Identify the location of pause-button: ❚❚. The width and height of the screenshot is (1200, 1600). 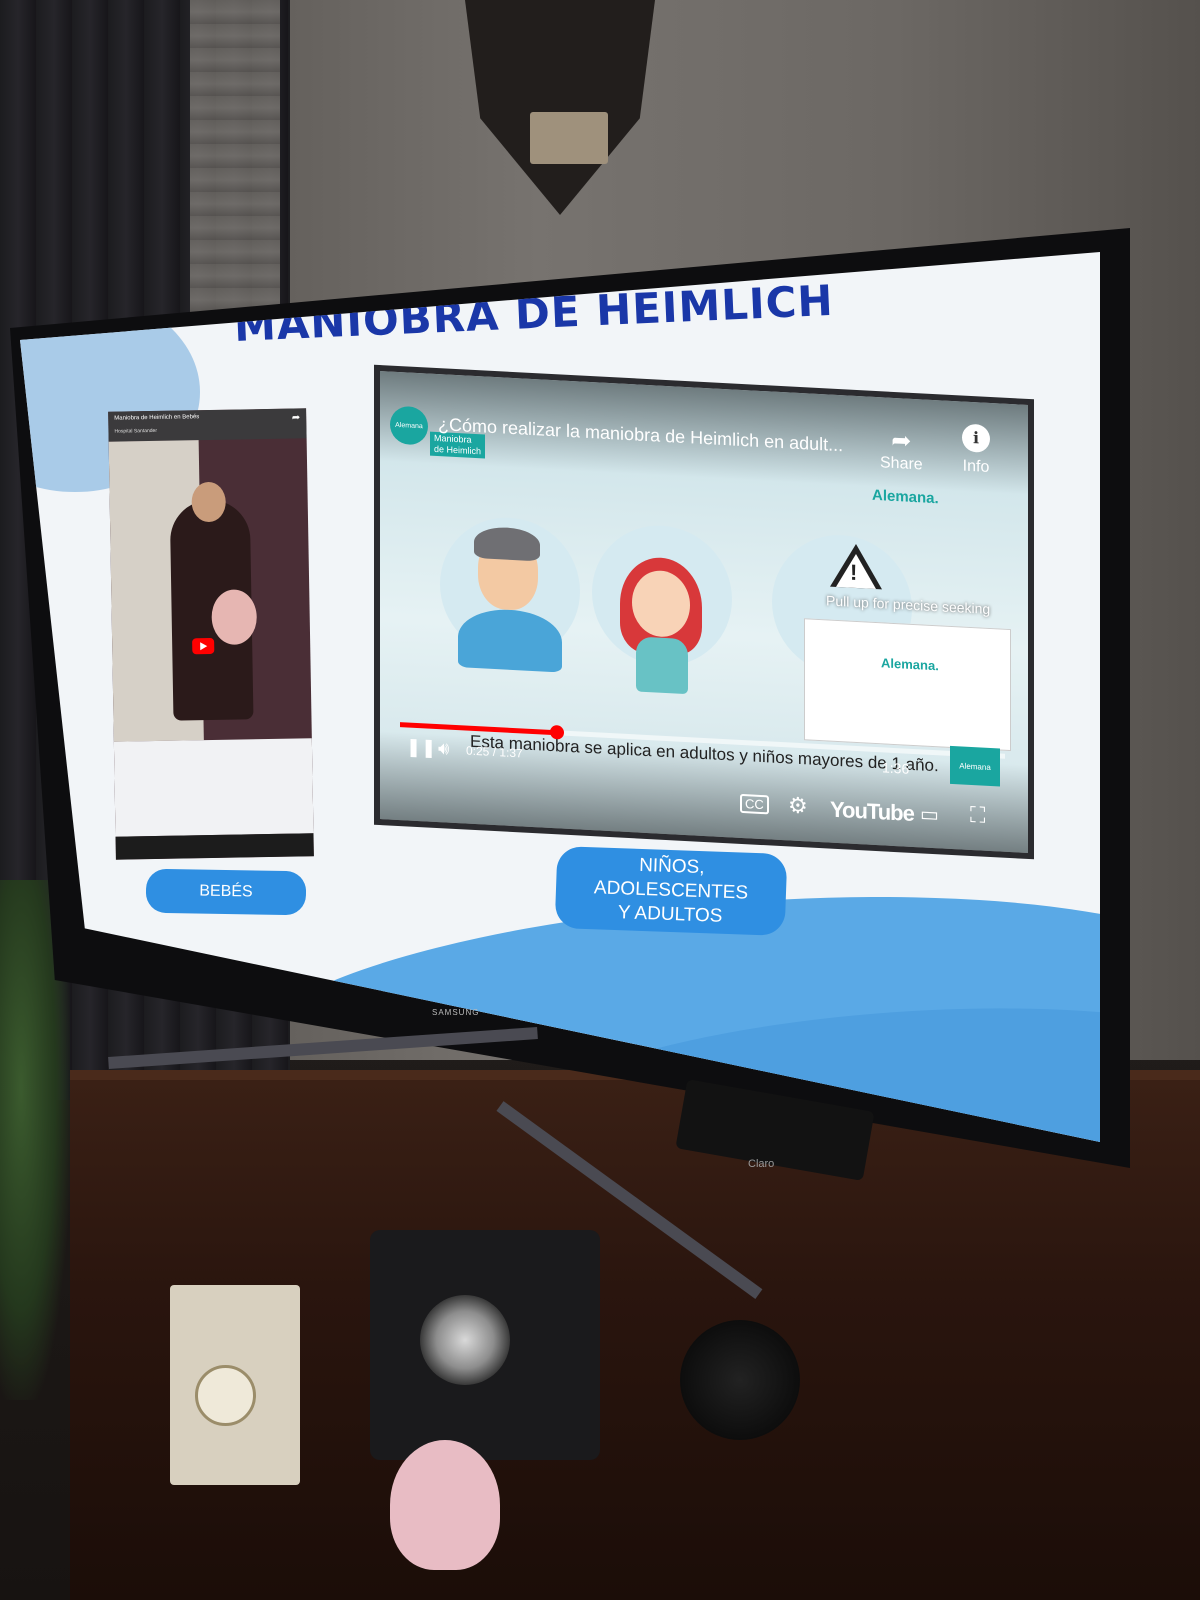
(421, 747).